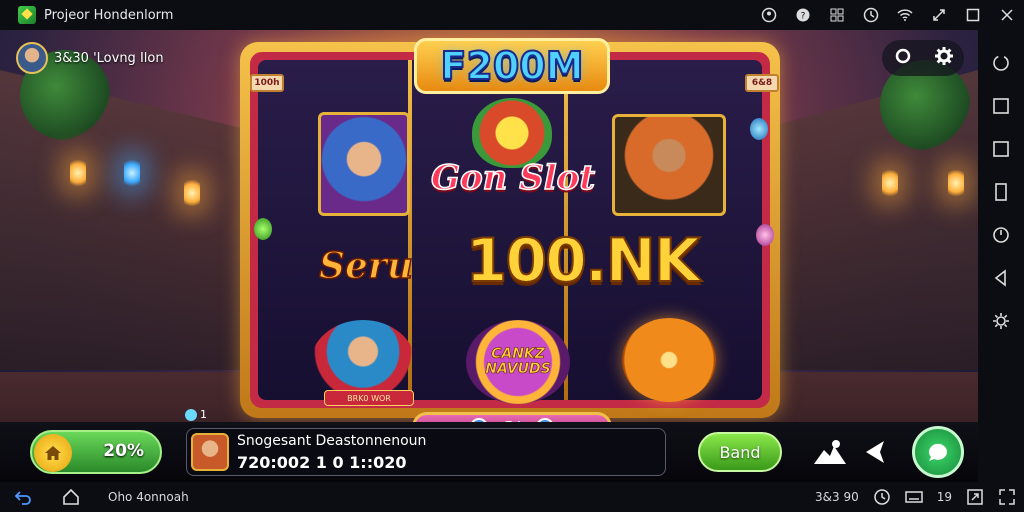 The image size is (1024, 512). I want to click on game-title-banner: F200M, so click(512, 66).